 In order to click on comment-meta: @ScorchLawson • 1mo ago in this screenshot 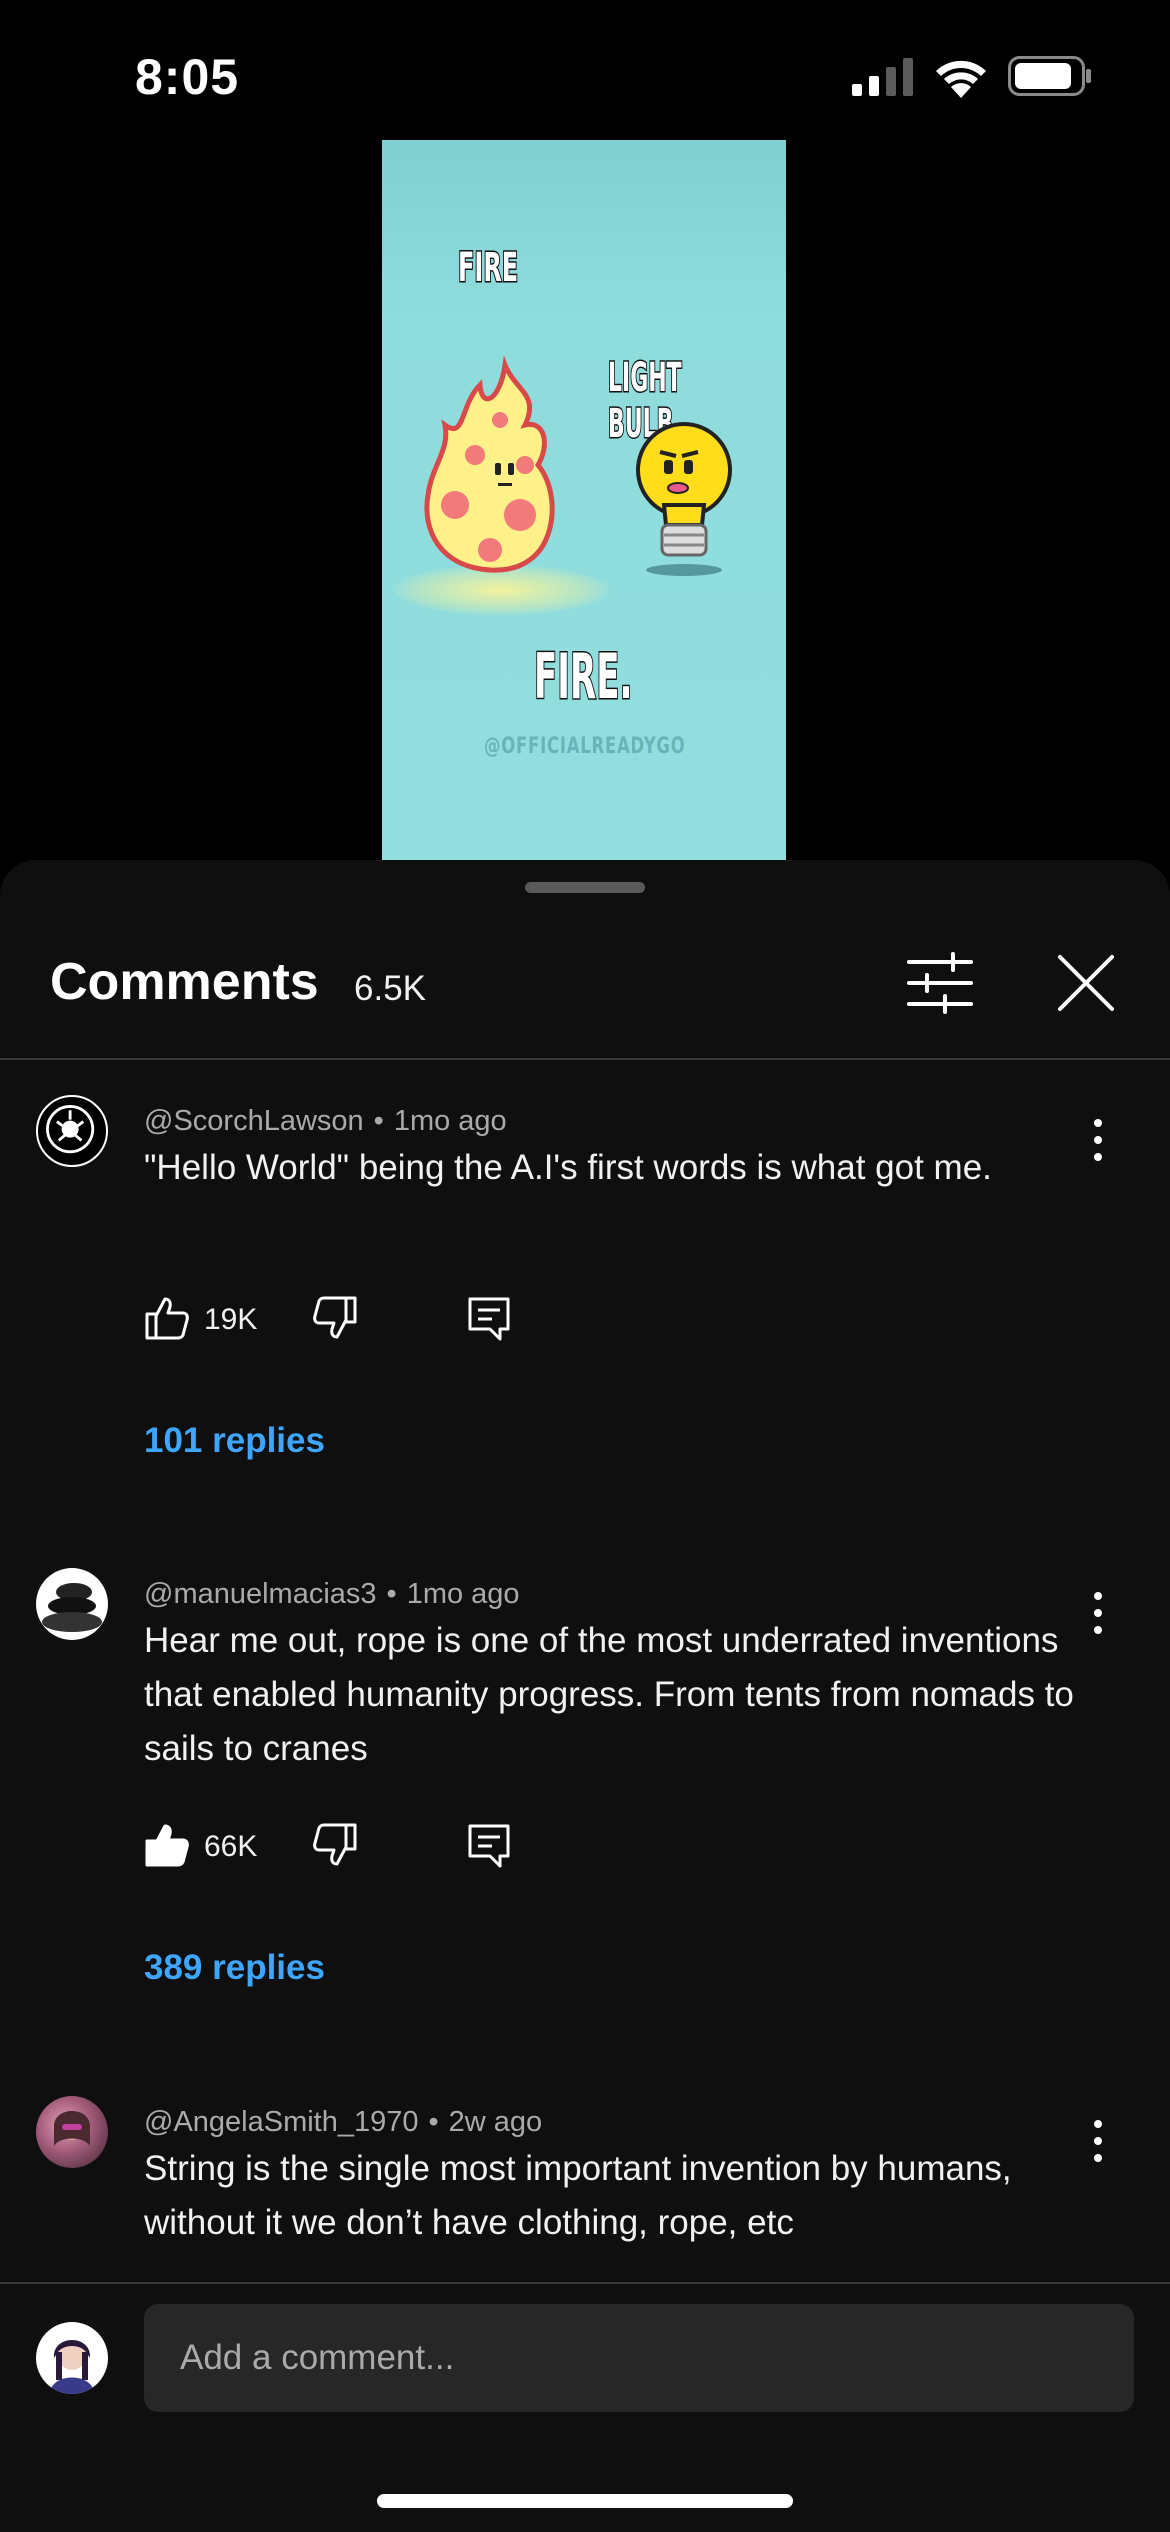, I will do `click(325, 1121)`.